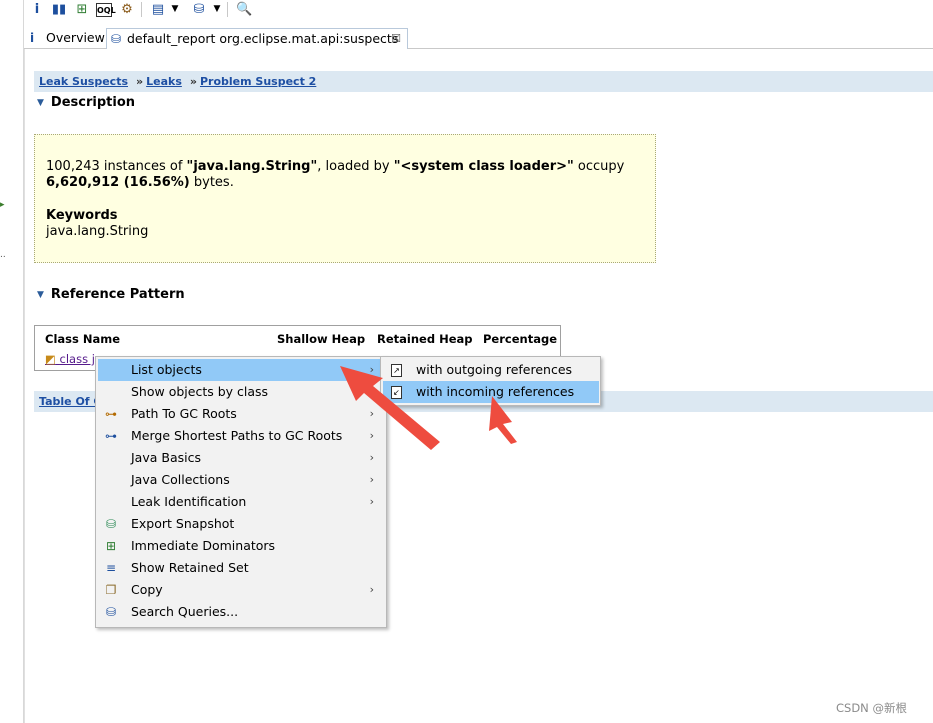  What do you see at coordinates (871, 708) in the screenshot?
I see `watermark: CSDN @新根` at bounding box center [871, 708].